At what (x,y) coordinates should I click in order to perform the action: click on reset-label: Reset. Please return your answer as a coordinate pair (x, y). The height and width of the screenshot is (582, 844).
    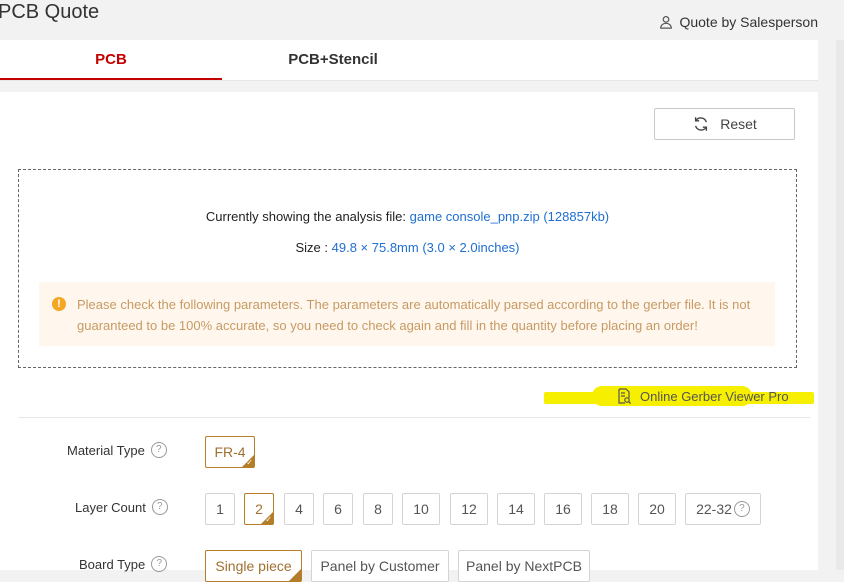
    Looking at the image, I should click on (738, 124).